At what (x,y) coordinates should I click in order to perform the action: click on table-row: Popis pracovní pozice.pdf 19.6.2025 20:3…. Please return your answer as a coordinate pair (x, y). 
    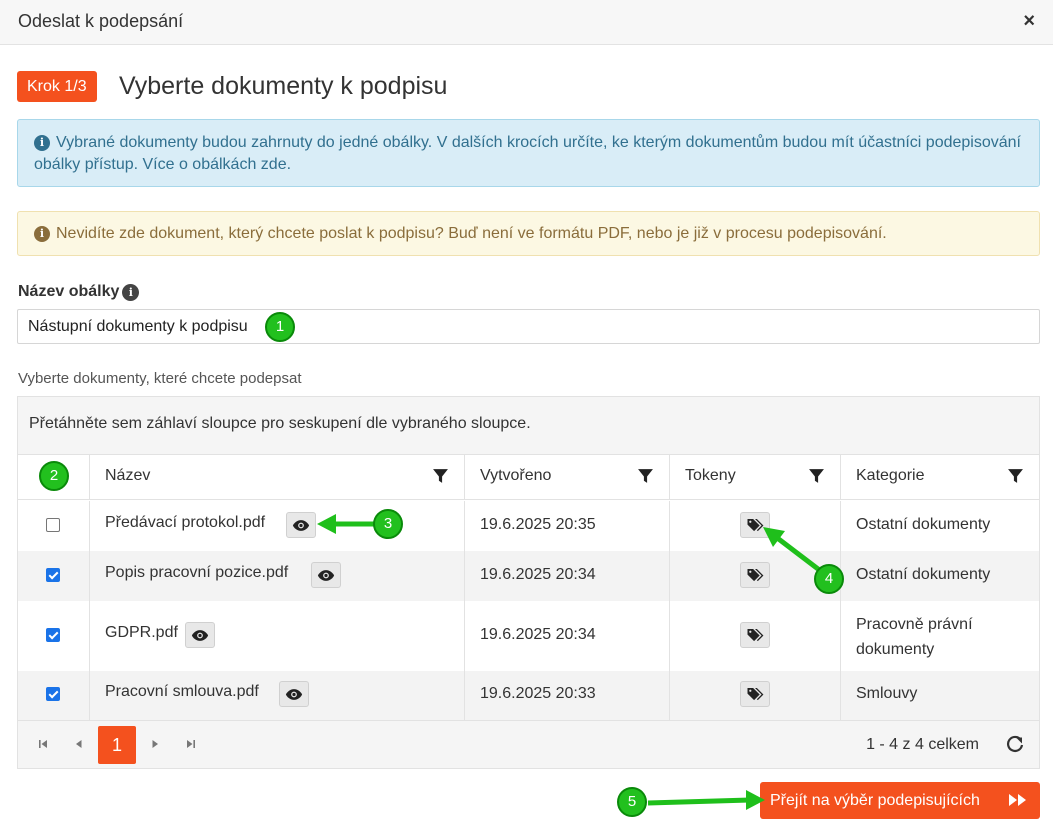
    Looking at the image, I should click on (528, 576).